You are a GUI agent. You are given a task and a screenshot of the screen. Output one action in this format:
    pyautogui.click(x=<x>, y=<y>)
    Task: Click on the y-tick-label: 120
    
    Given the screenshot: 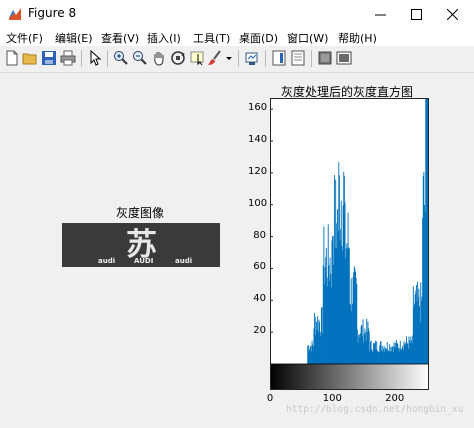 What is the action you would take?
    pyautogui.click(x=258, y=171)
    